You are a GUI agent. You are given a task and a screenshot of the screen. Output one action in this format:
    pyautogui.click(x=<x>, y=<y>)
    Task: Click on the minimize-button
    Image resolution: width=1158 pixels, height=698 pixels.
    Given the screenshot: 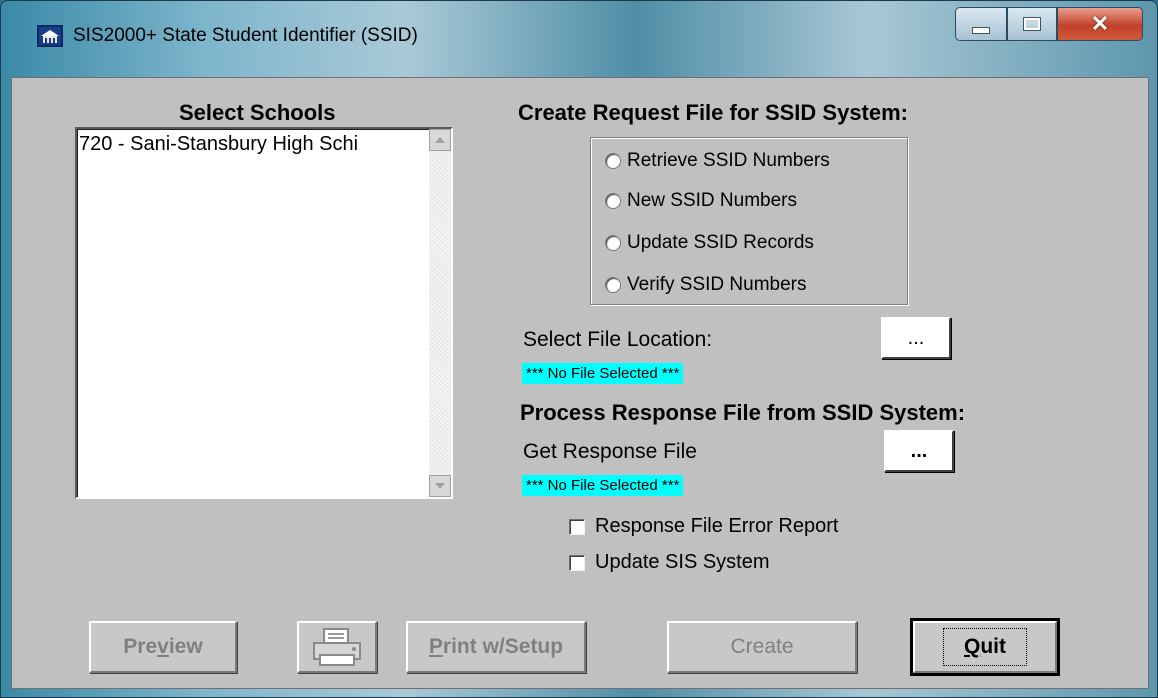 What is the action you would take?
    pyautogui.click(x=981, y=24)
    